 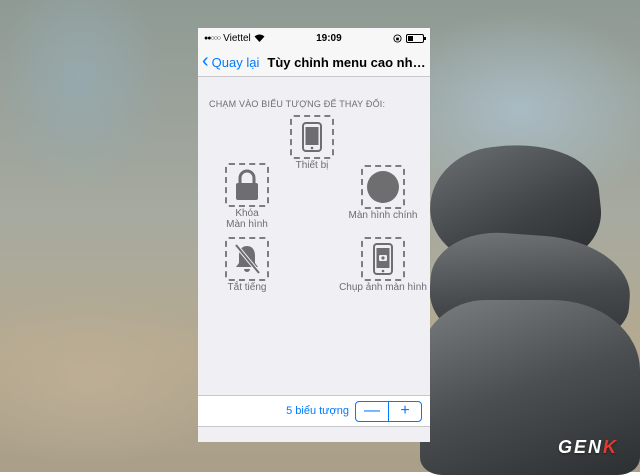 I want to click on back-button: ‹ Quay lại, so click(x=231, y=61).